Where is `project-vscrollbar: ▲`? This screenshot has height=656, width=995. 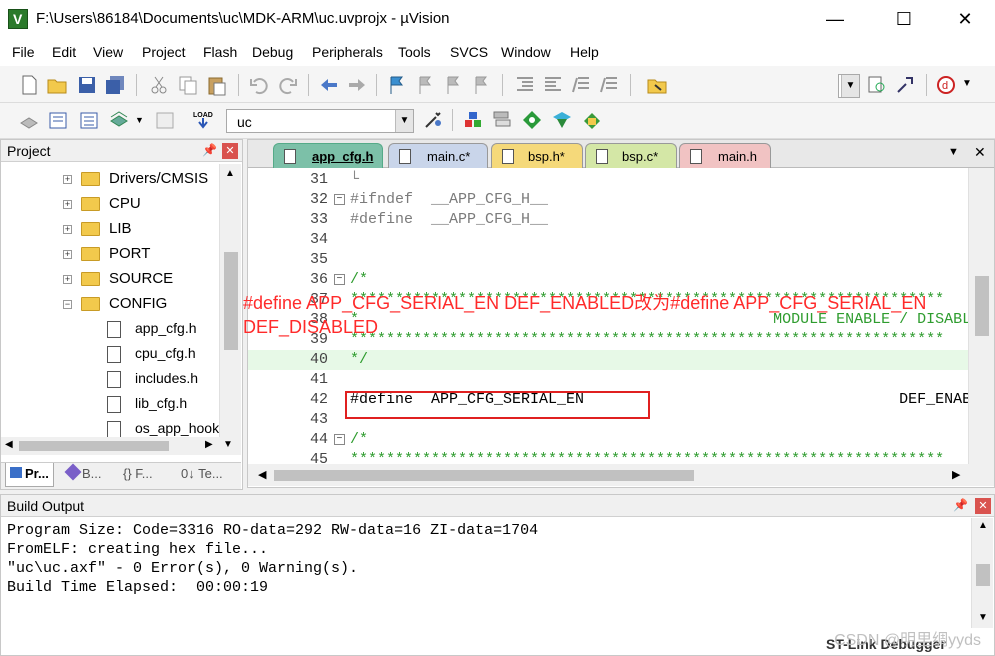
project-vscrollbar: ▲ is located at coordinates (230, 306).